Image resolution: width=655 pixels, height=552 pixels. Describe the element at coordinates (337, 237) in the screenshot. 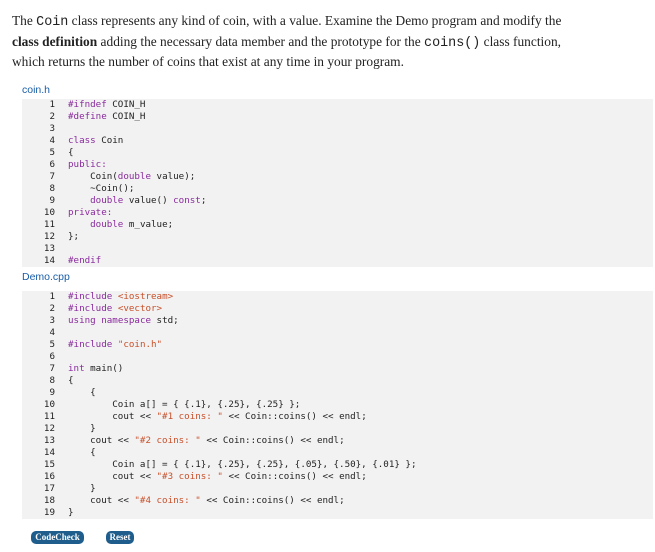

I see `code-line: 12};` at that location.